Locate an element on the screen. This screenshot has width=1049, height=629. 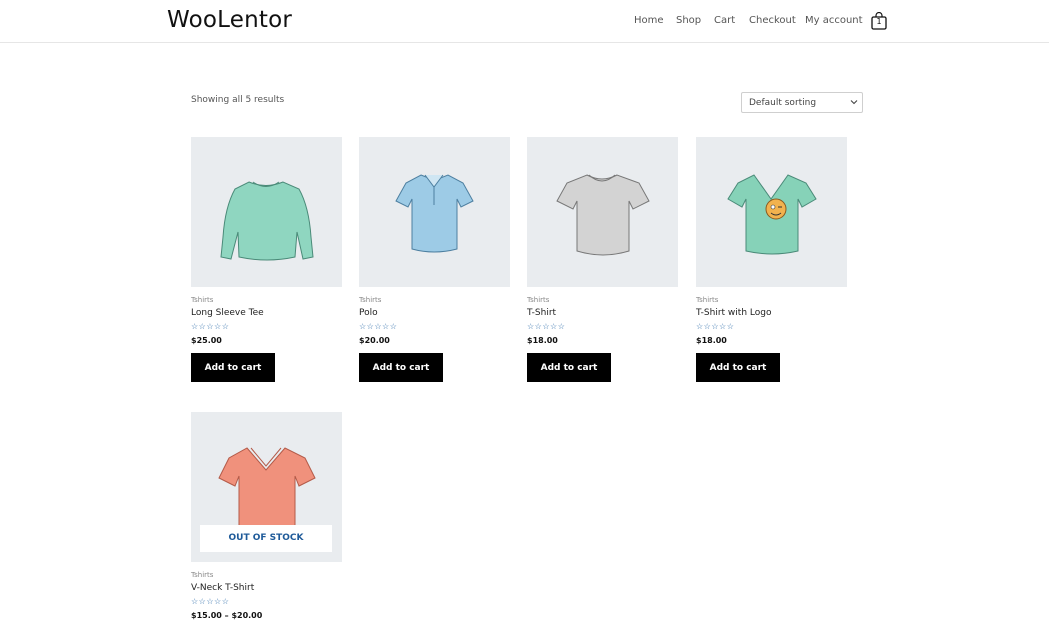
sort-selected-value: Default sorting is located at coordinates (783, 103).